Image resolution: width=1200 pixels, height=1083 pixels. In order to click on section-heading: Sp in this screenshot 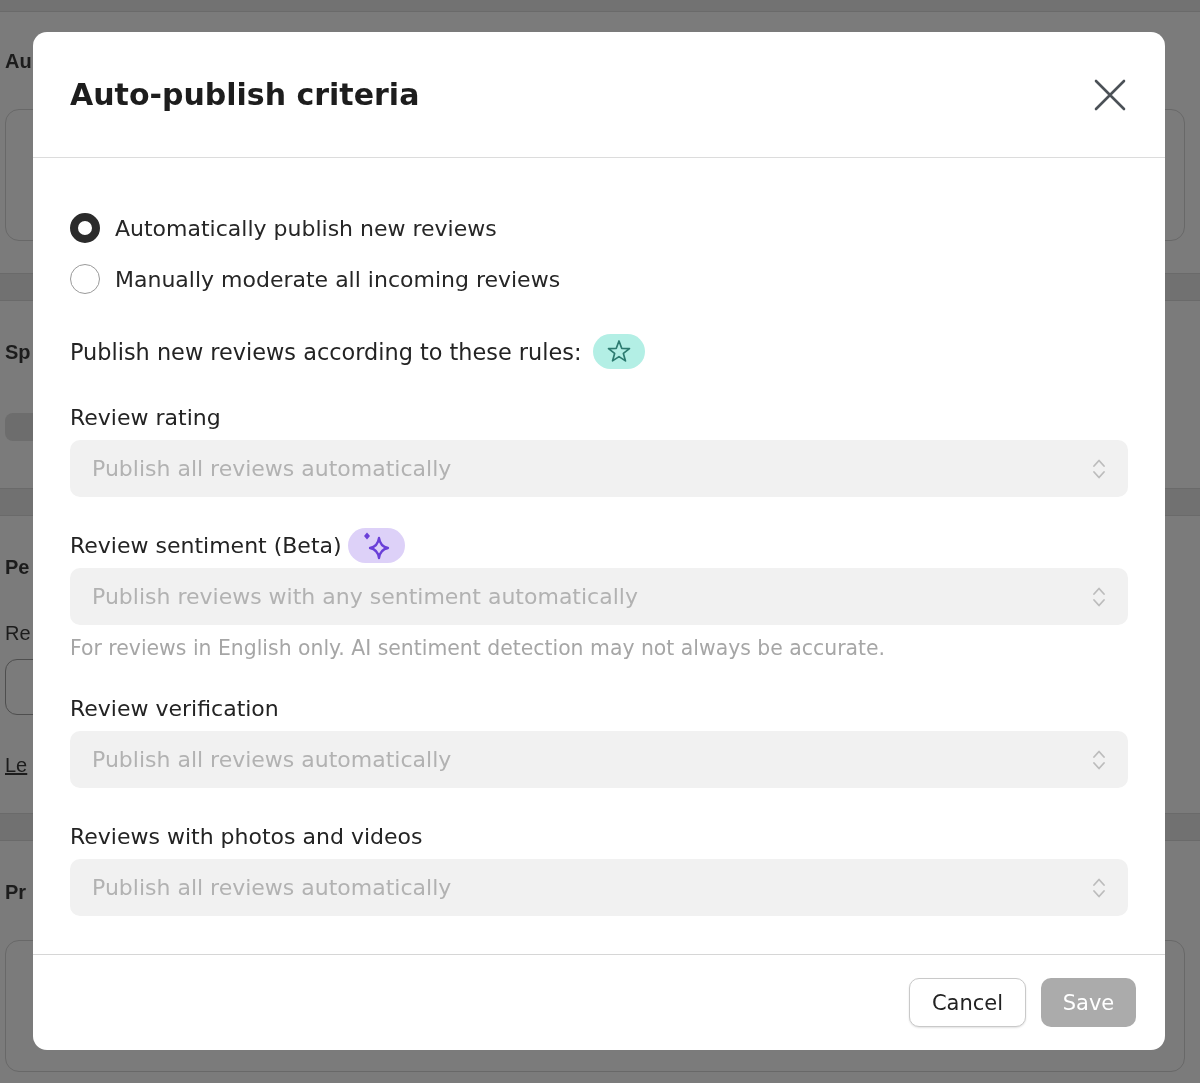, I will do `click(18, 352)`.